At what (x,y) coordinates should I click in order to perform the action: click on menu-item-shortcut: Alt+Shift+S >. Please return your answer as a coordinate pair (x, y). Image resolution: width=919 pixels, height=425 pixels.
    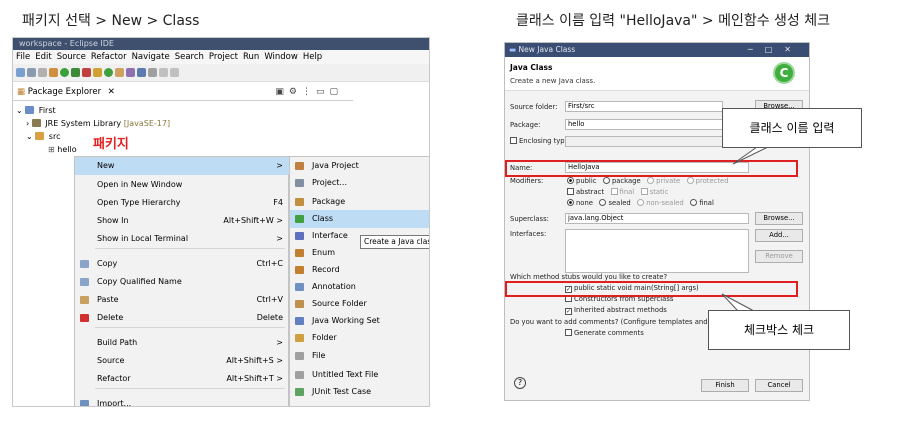
    Looking at the image, I should click on (254, 360).